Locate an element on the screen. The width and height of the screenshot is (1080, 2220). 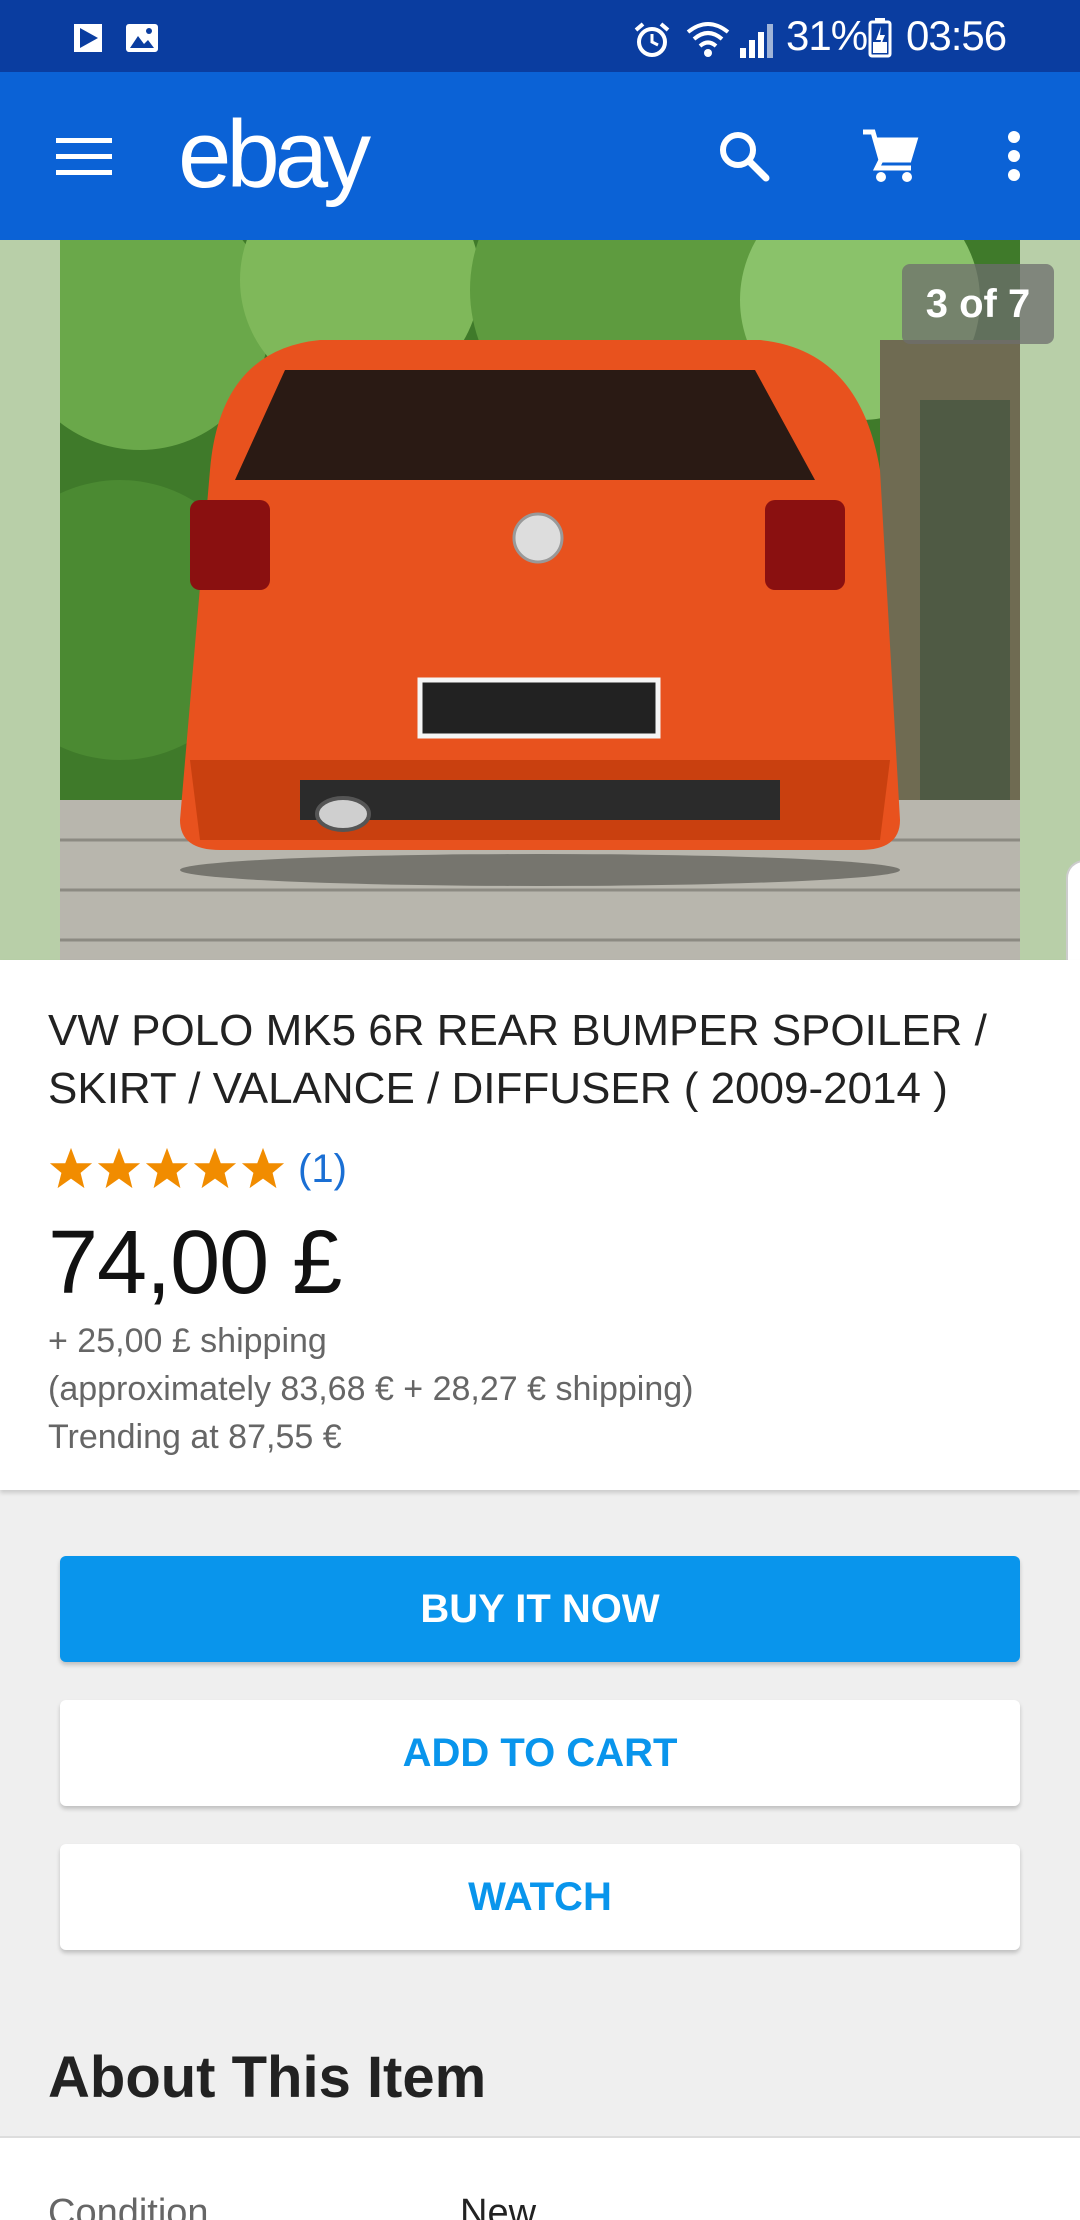
trending-price: Trending at 87,55 € is located at coordinates (195, 1437).